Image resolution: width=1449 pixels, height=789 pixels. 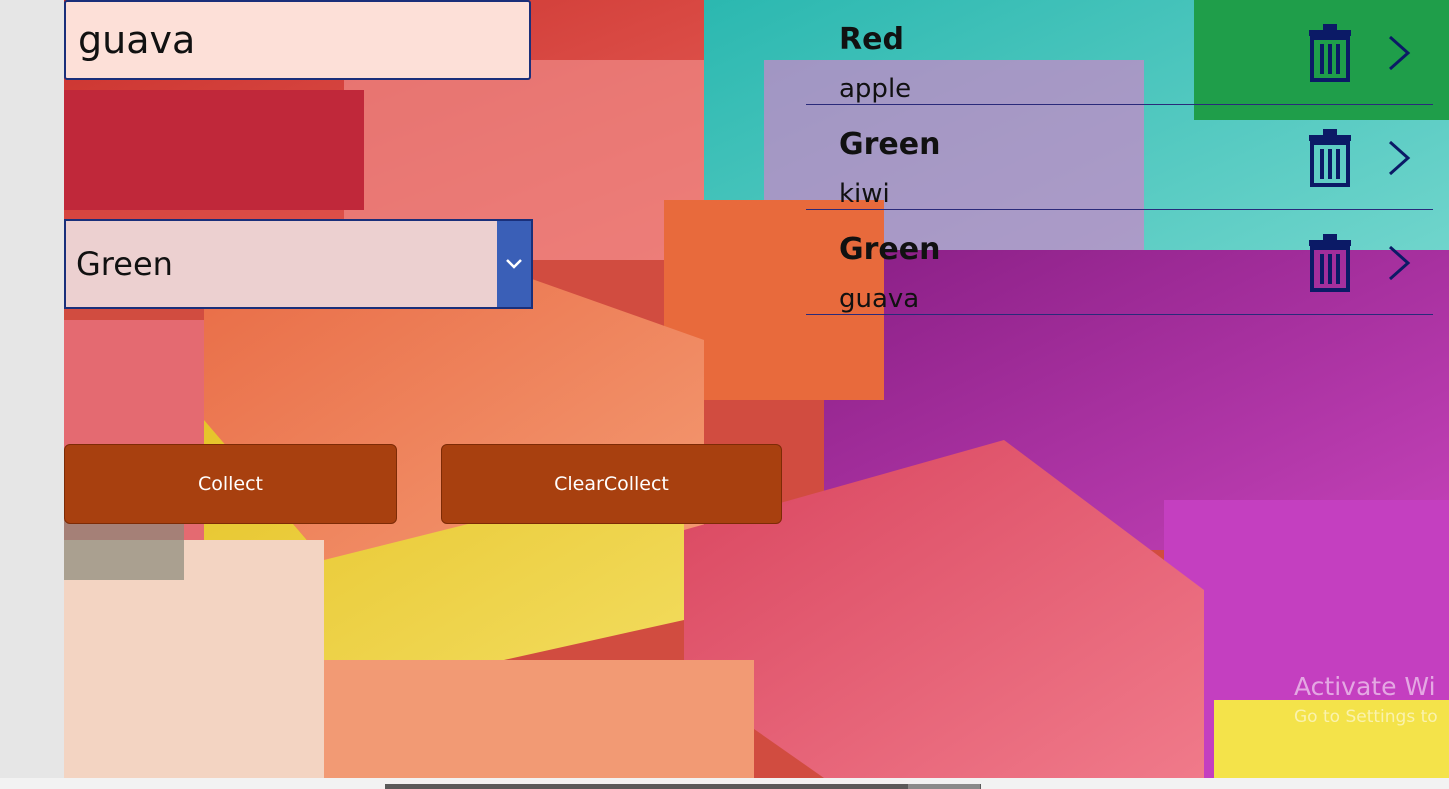 I want to click on text-input: guava, so click(x=297, y=40).